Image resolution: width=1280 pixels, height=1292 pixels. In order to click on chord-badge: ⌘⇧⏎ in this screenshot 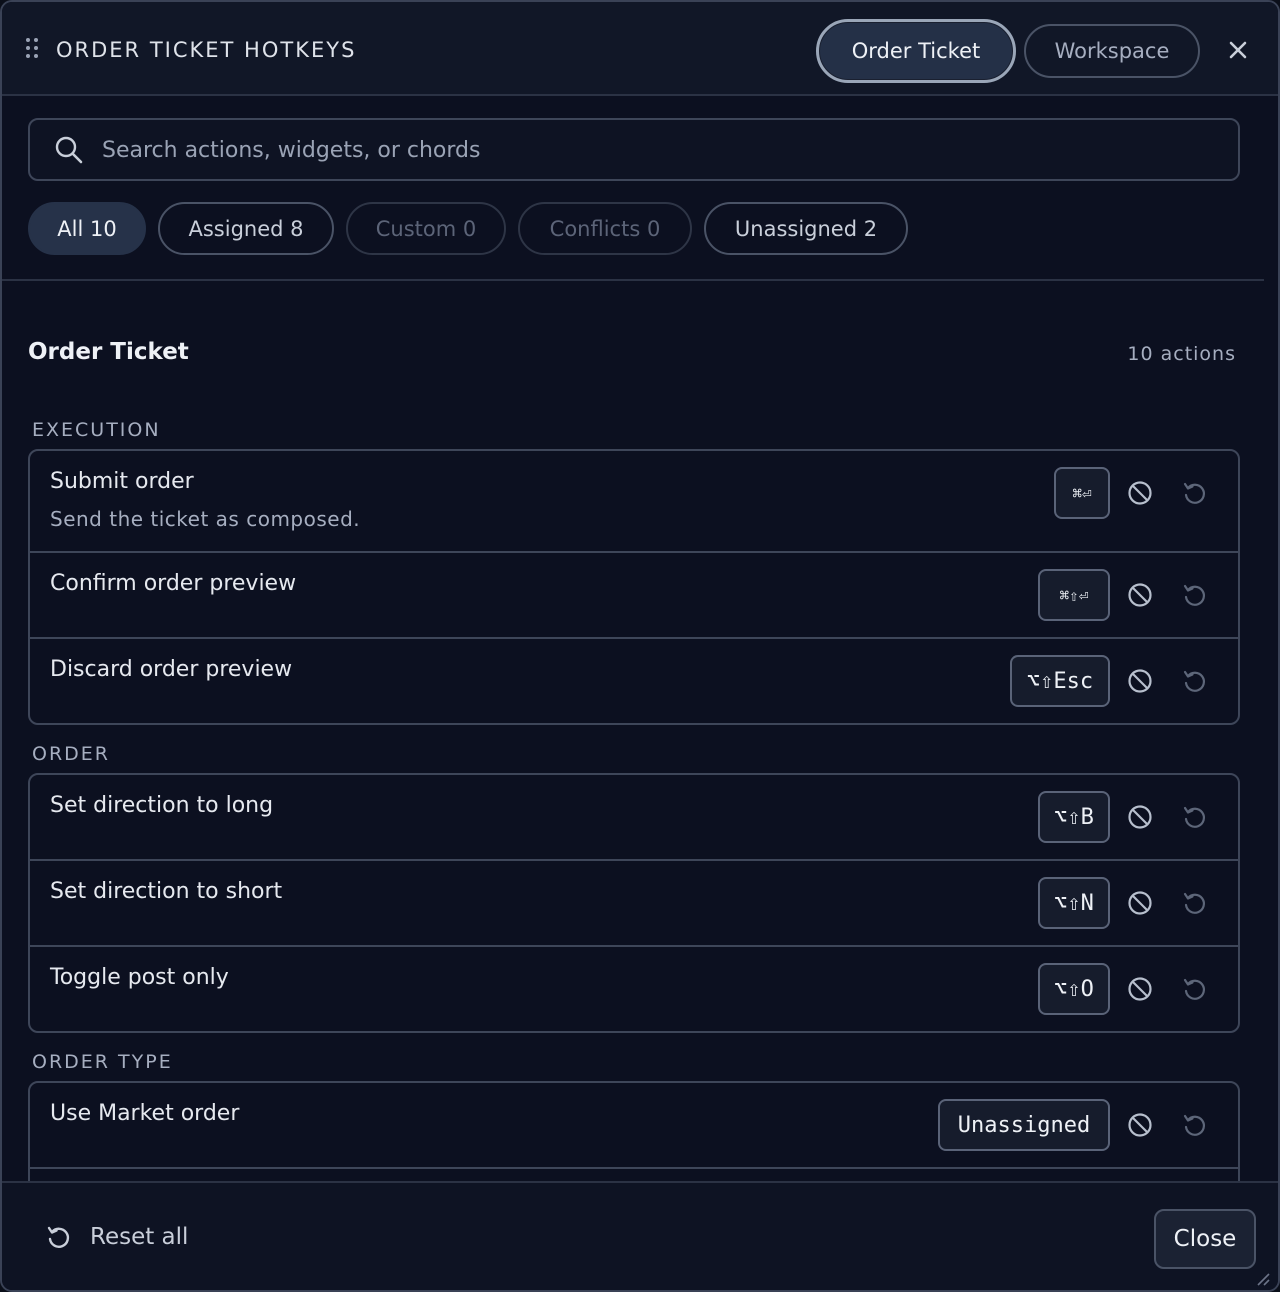, I will do `click(1074, 595)`.